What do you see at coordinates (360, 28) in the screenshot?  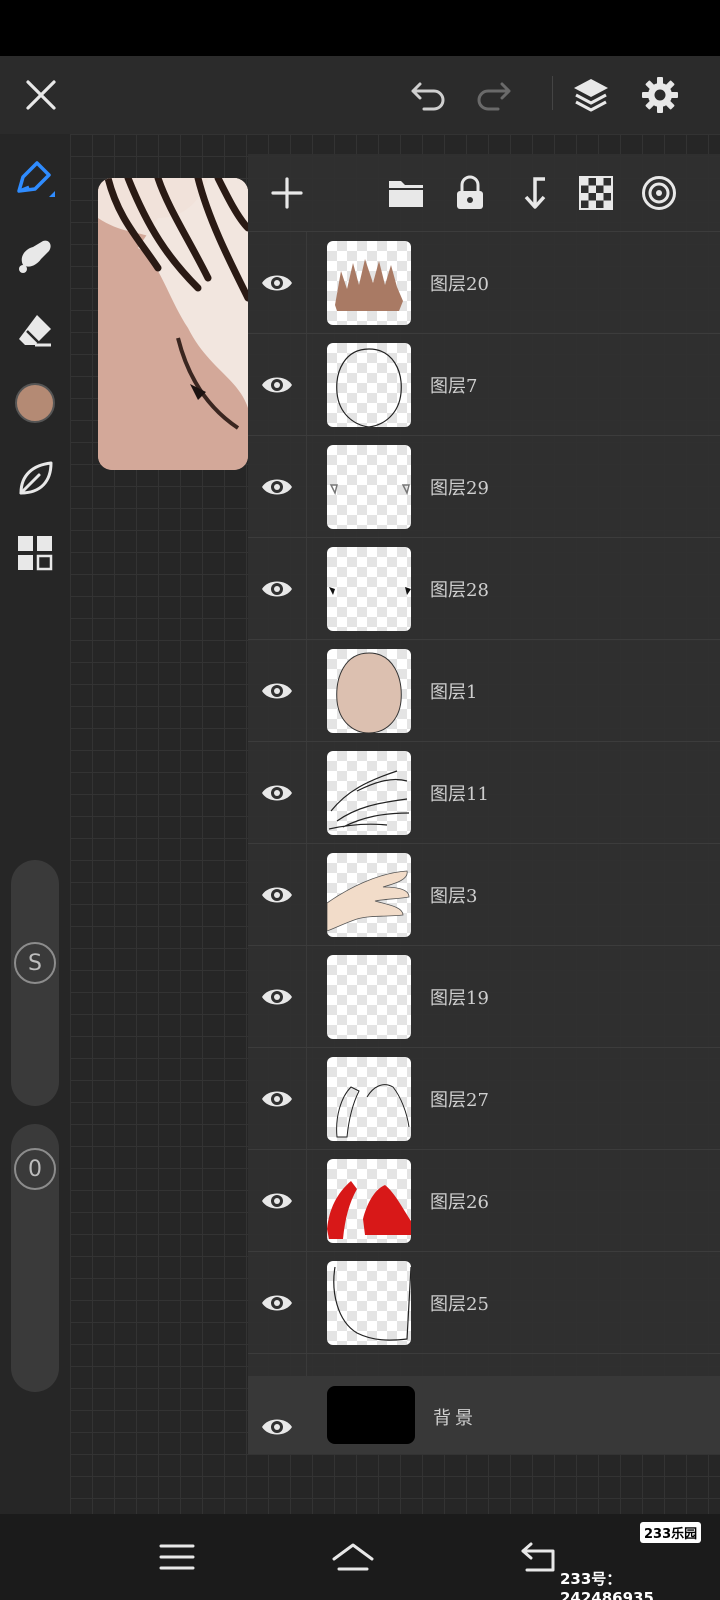 I see `status-bar` at bounding box center [360, 28].